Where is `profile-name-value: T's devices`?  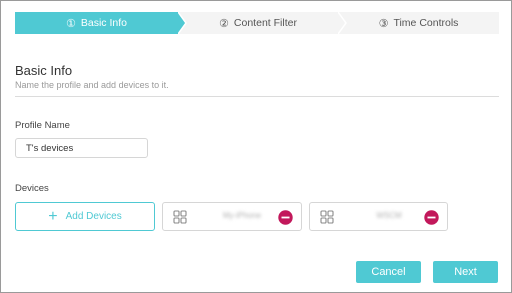 profile-name-value: T's devices is located at coordinates (50, 148).